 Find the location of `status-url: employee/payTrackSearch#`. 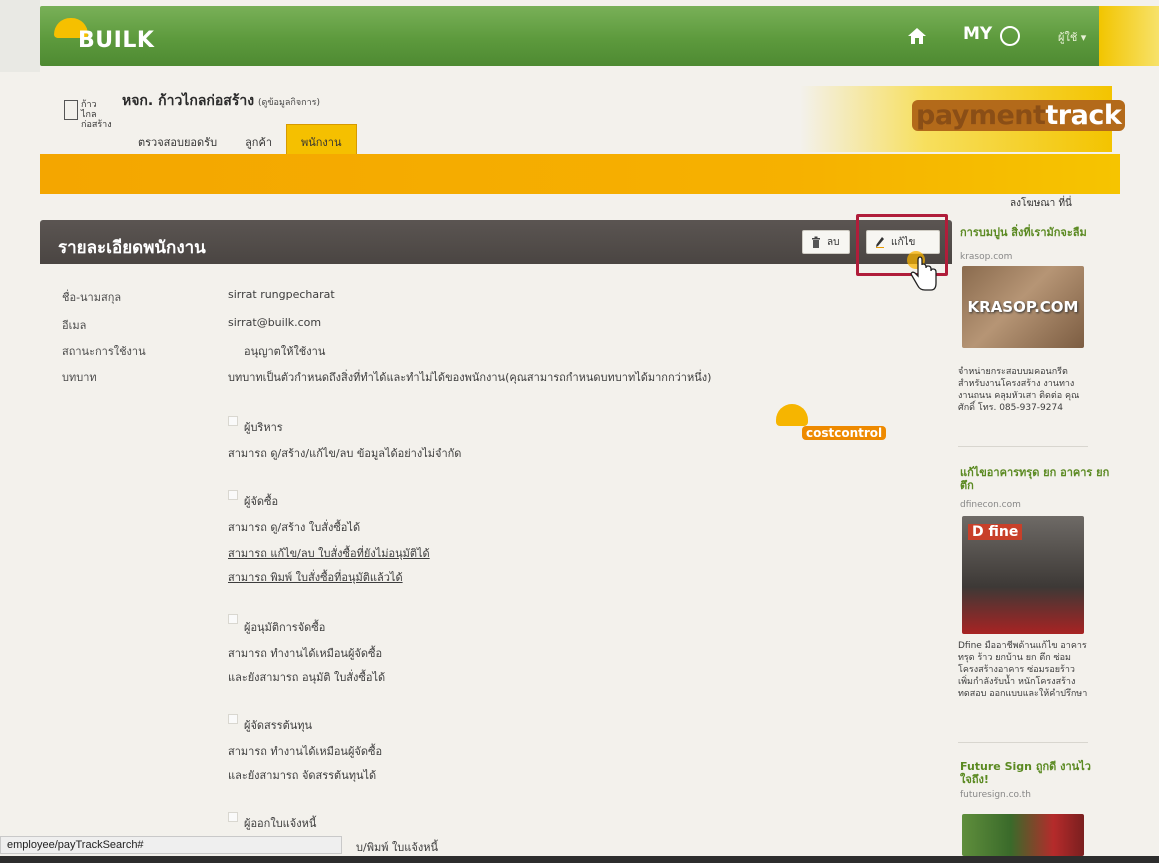

status-url: employee/payTrackSearch# is located at coordinates (75, 845).